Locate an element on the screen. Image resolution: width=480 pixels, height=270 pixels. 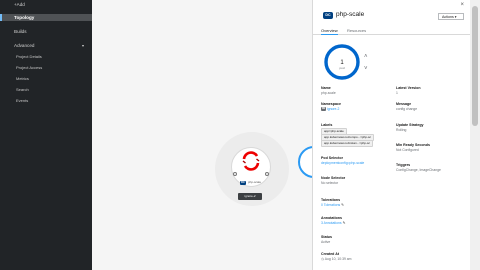
openshift-logo-icon is located at coordinates (251, 161).